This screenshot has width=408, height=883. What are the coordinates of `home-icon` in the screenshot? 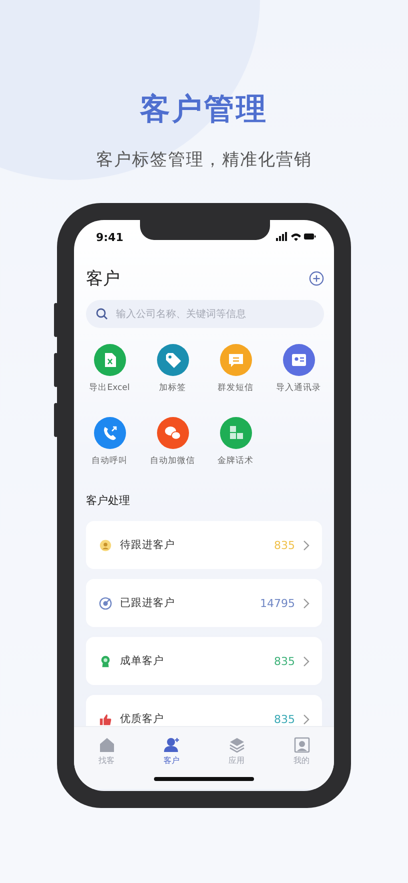 It's located at (106, 745).